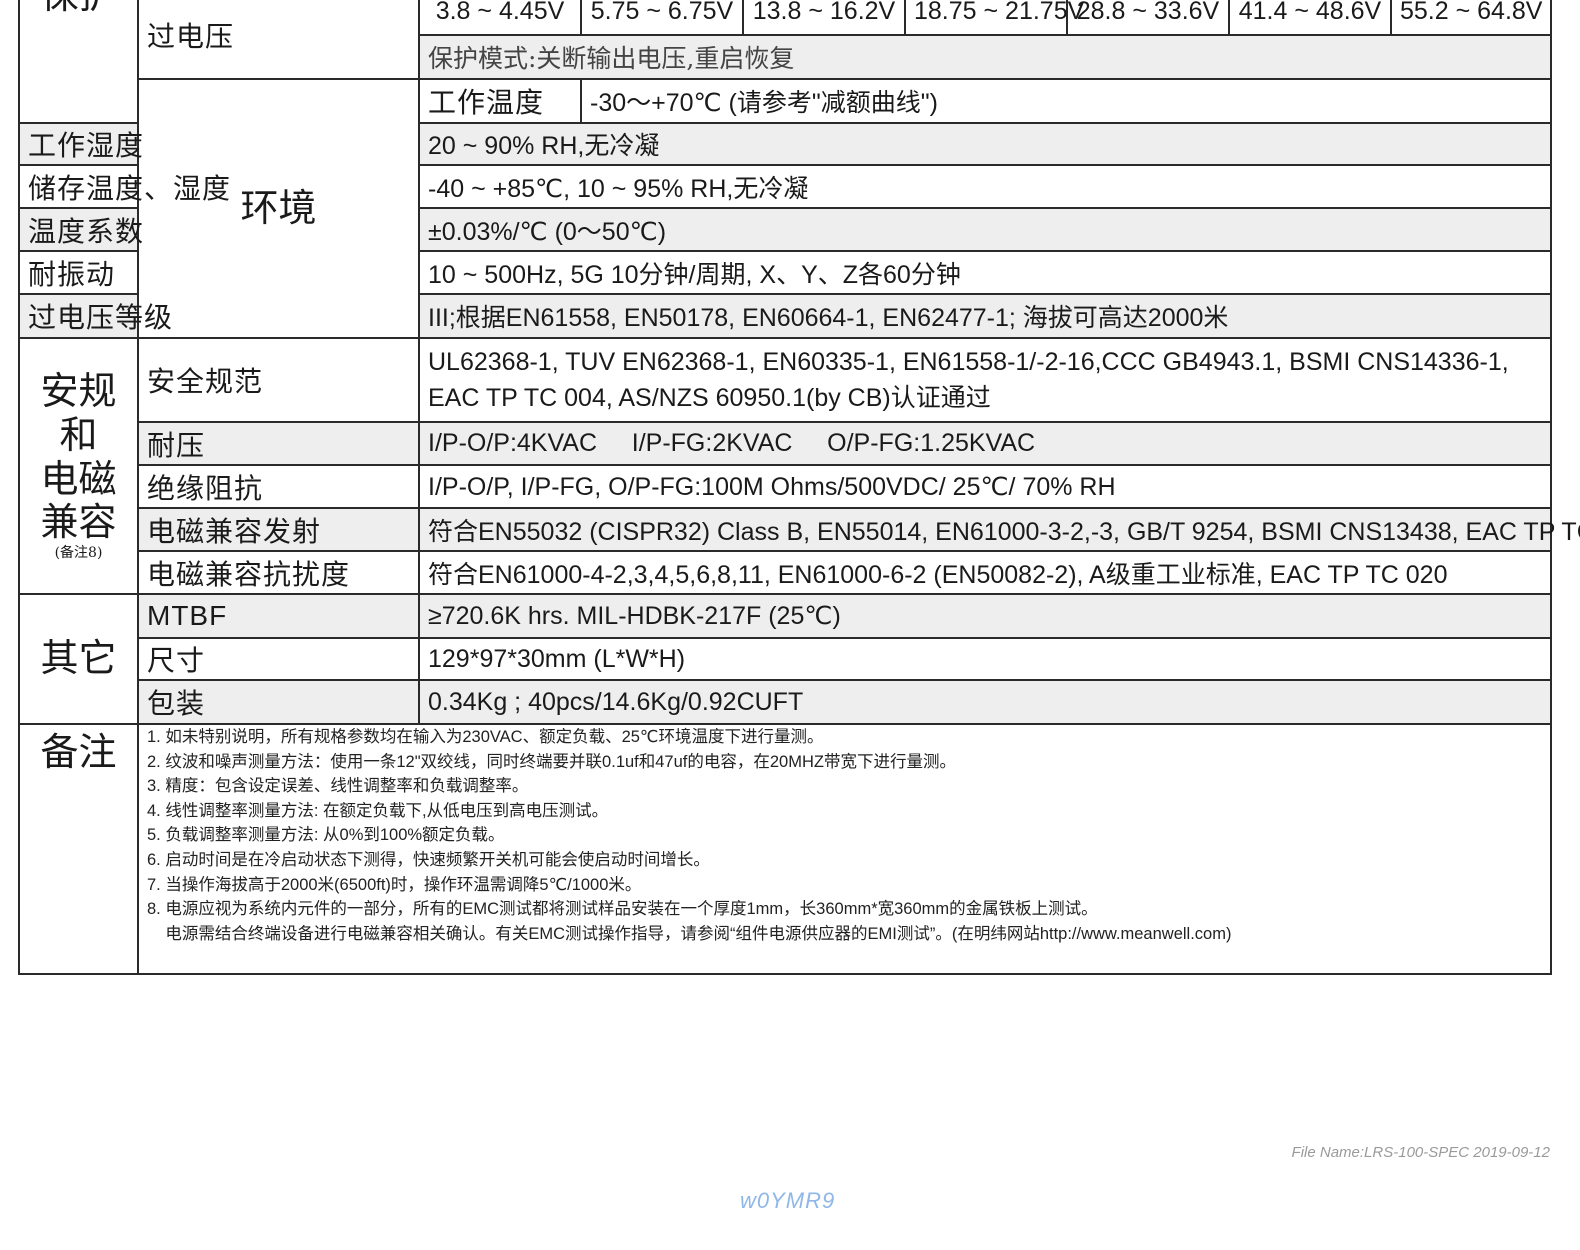 This screenshot has width=1580, height=1250. Describe the element at coordinates (278, 702) in the screenshot. I see `others-label-3: 包装` at that location.